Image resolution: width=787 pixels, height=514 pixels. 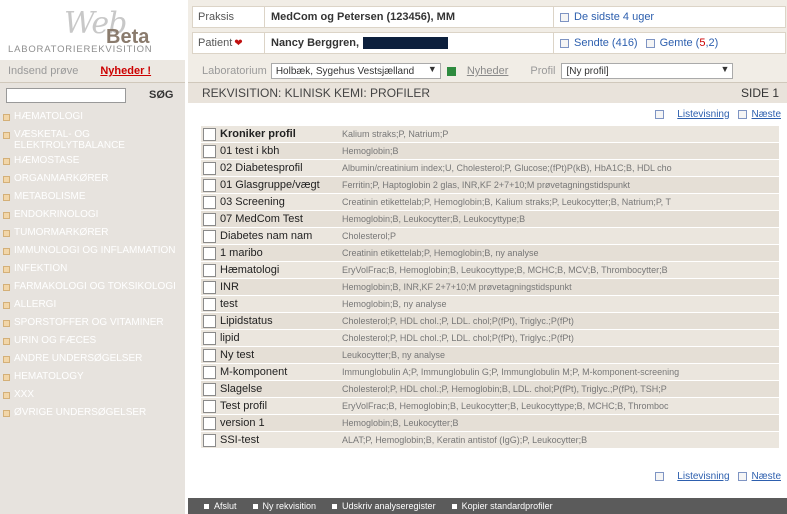 I want to click on send-sample-link: Indsend prøve, so click(x=43, y=71).